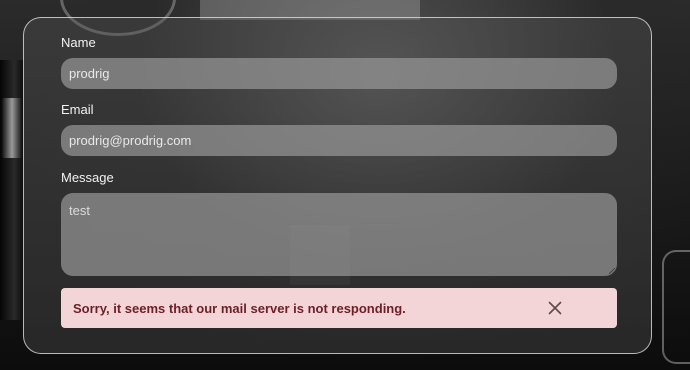 This screenshot has height=370, width=690. I want to click on name-field, so click(339, 73).